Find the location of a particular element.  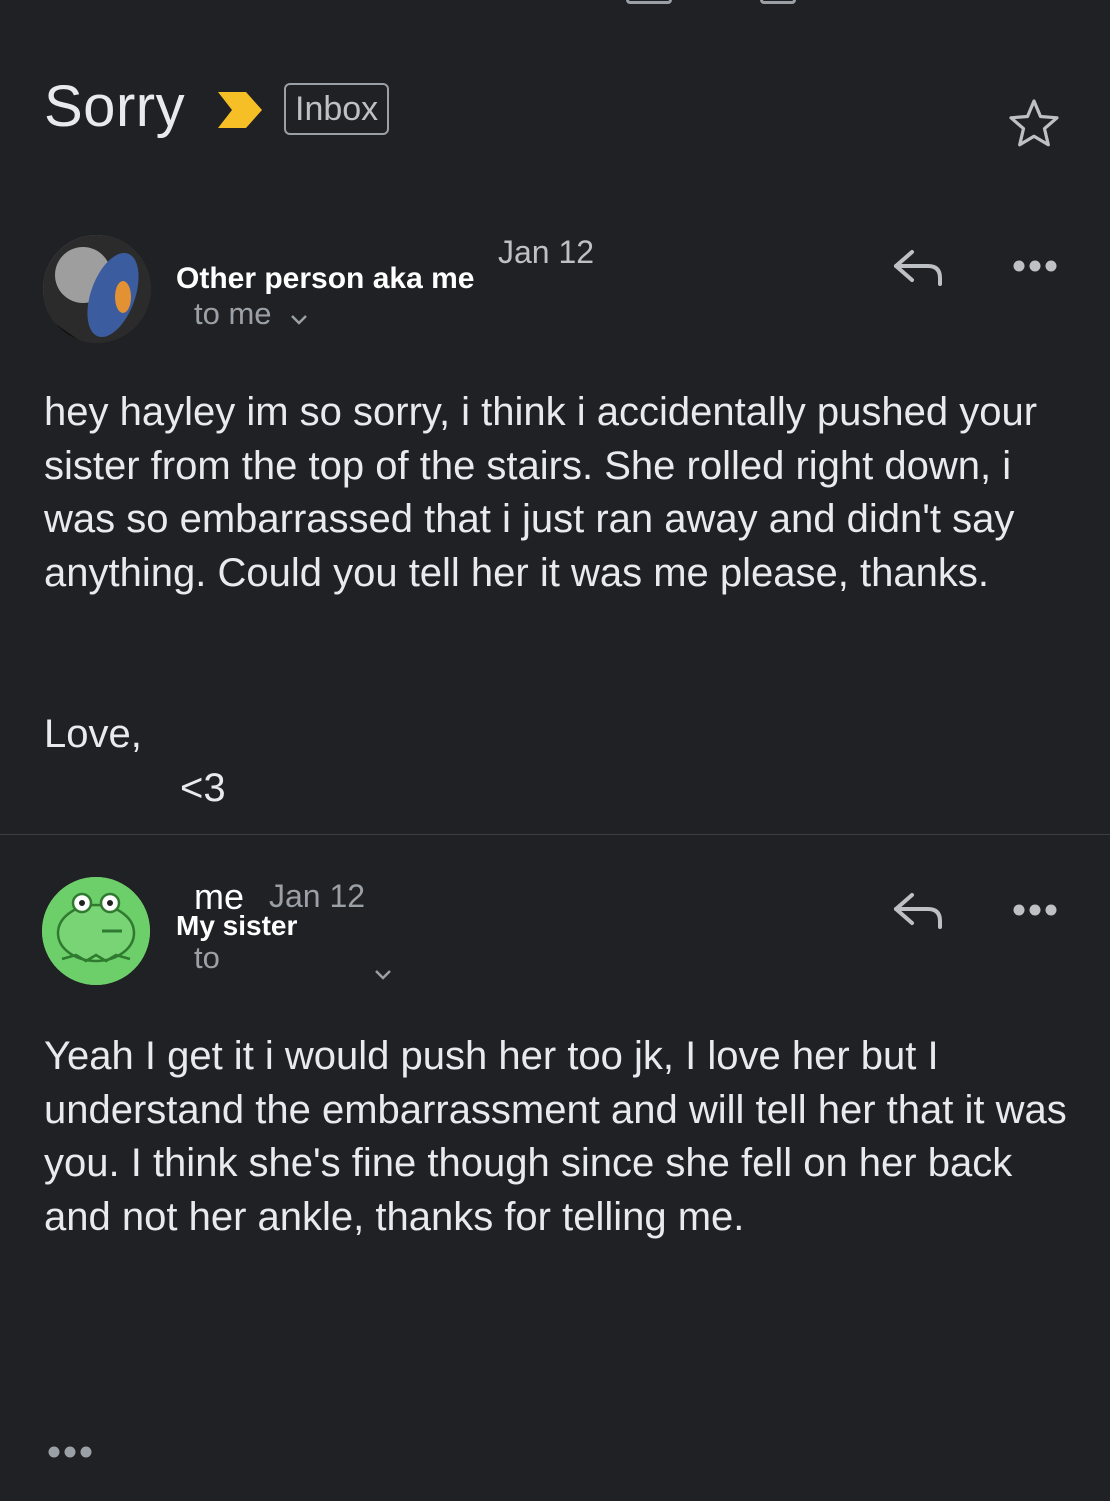

message-divider is located at coordinates (555, 834).